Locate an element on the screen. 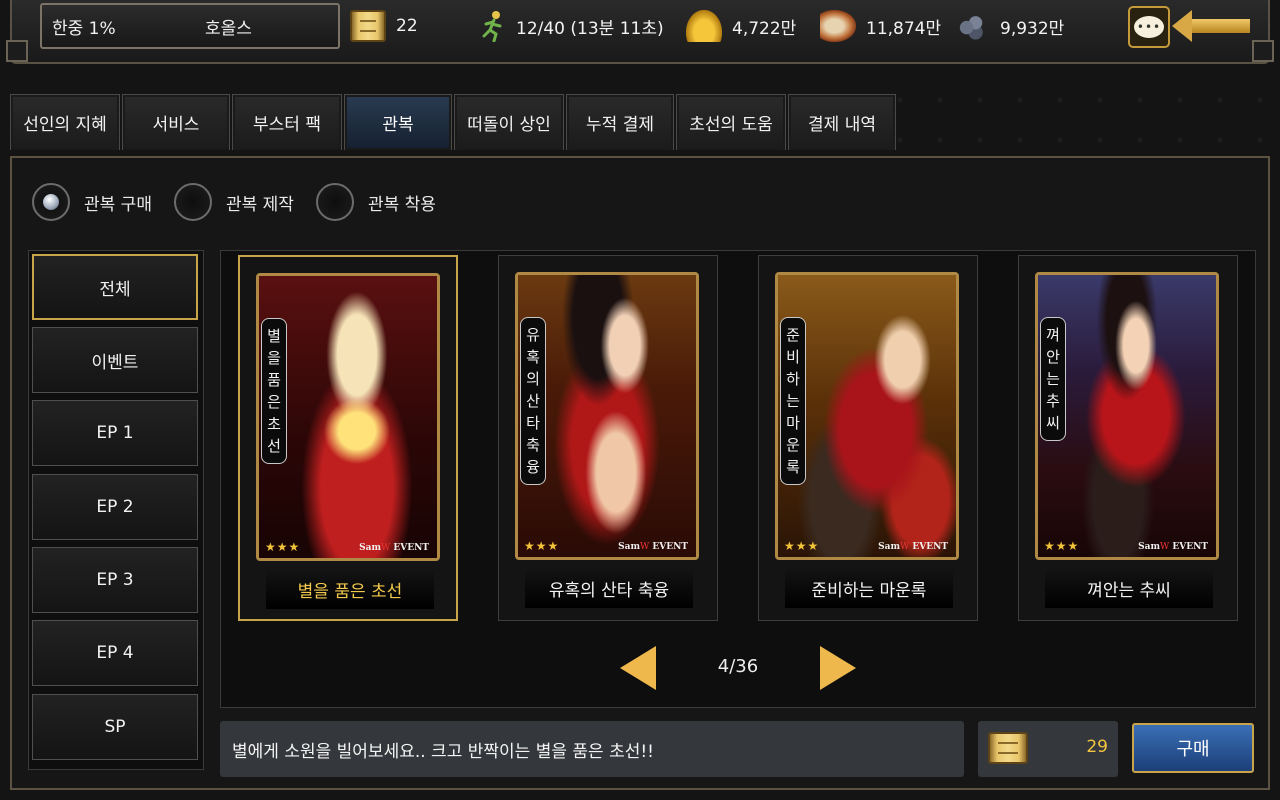  price-box: 29 is located at coordinates (1048, 749).